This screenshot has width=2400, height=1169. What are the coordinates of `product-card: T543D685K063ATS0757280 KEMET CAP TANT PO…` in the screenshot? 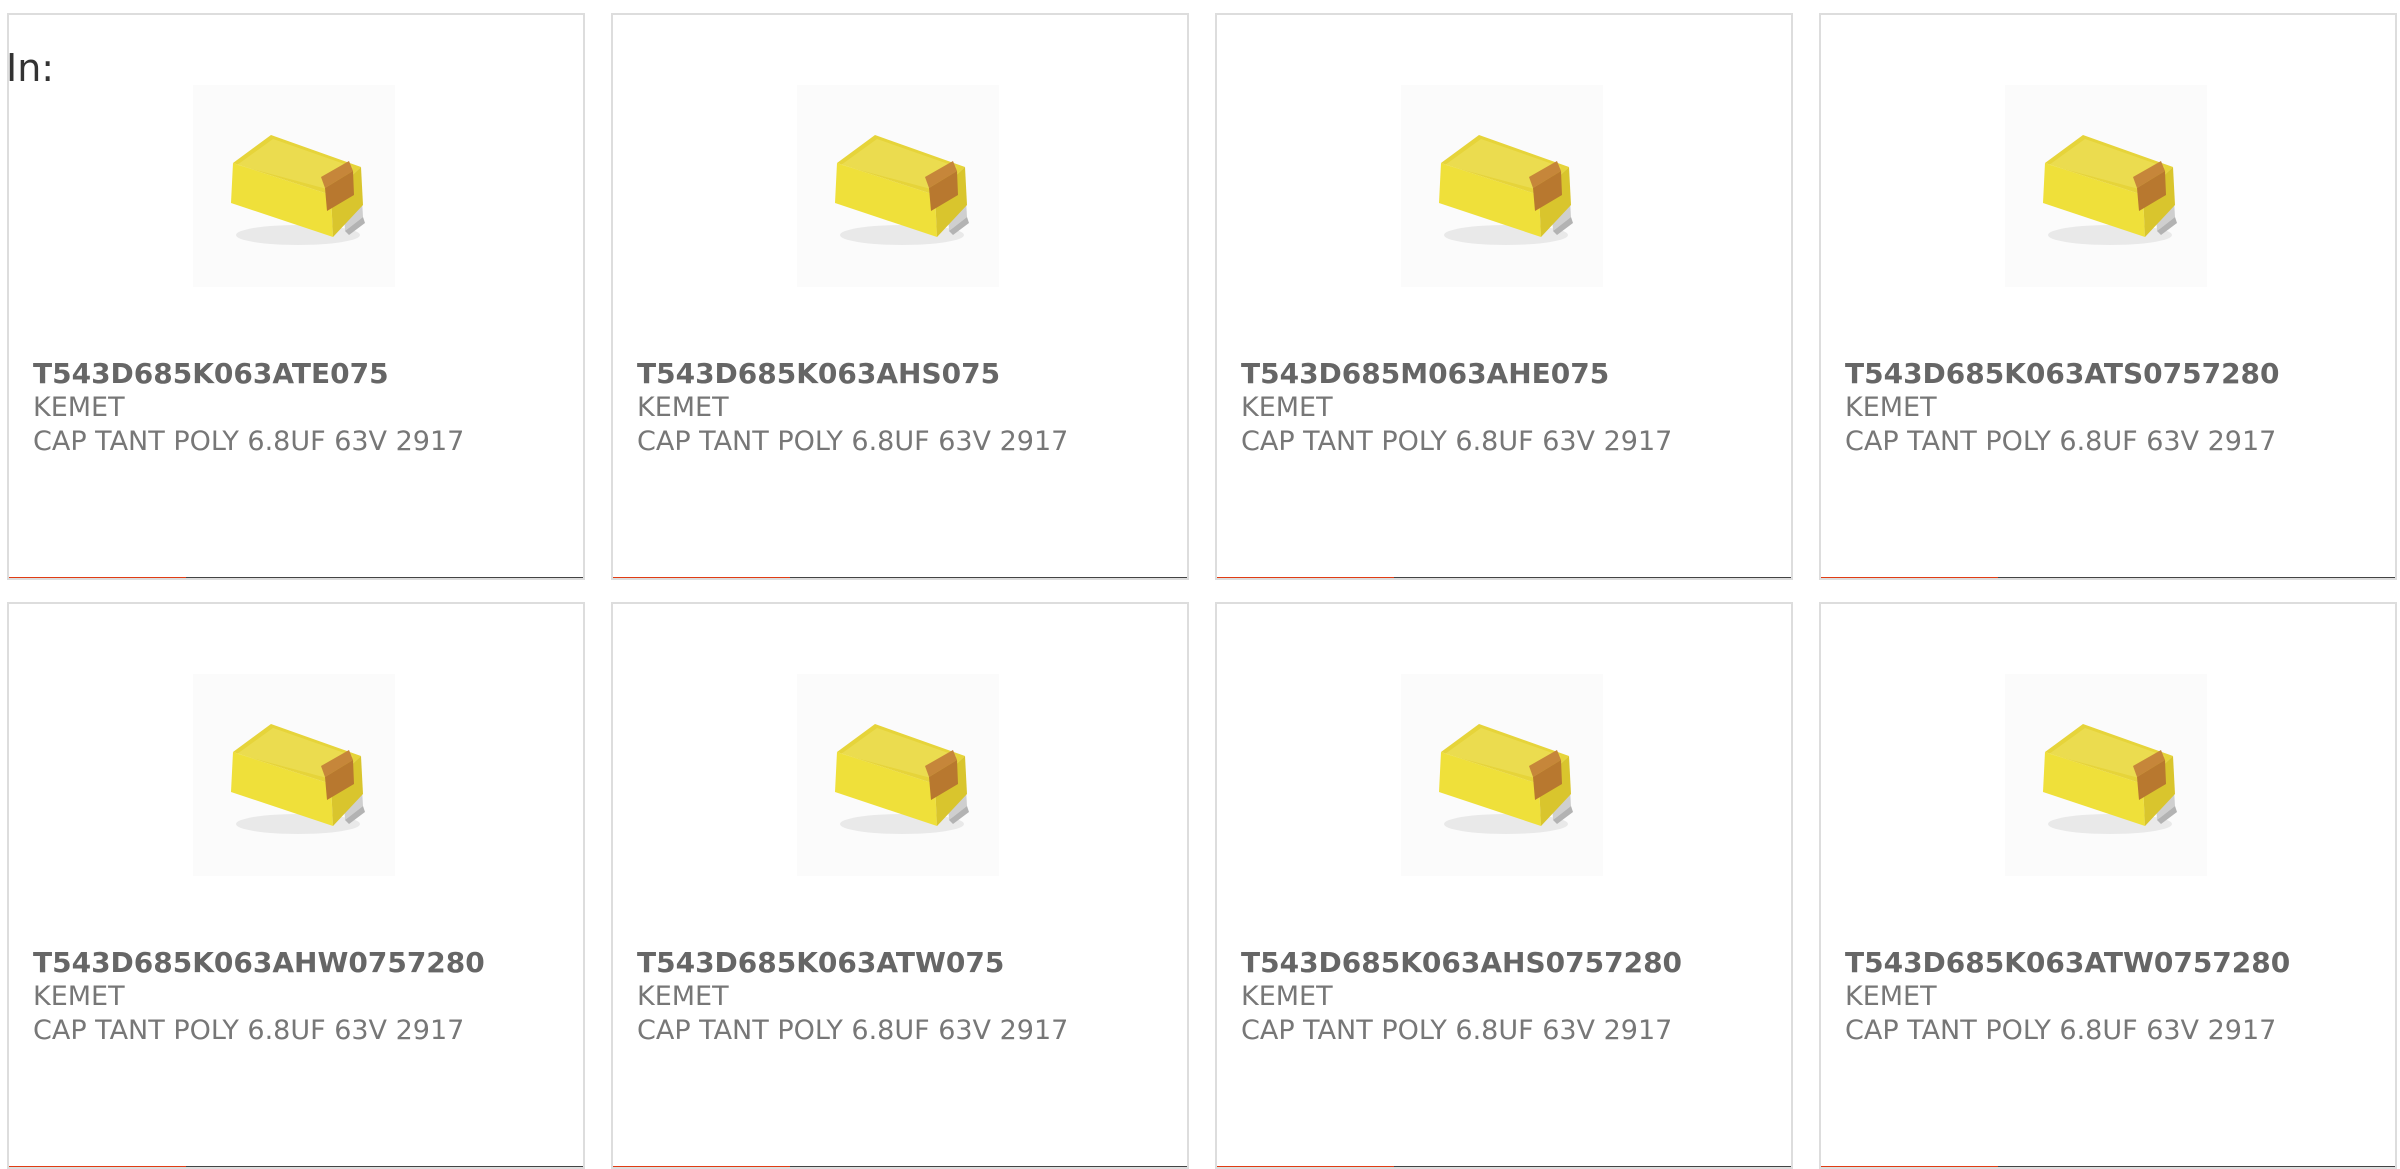 It's located at (2108, 296).